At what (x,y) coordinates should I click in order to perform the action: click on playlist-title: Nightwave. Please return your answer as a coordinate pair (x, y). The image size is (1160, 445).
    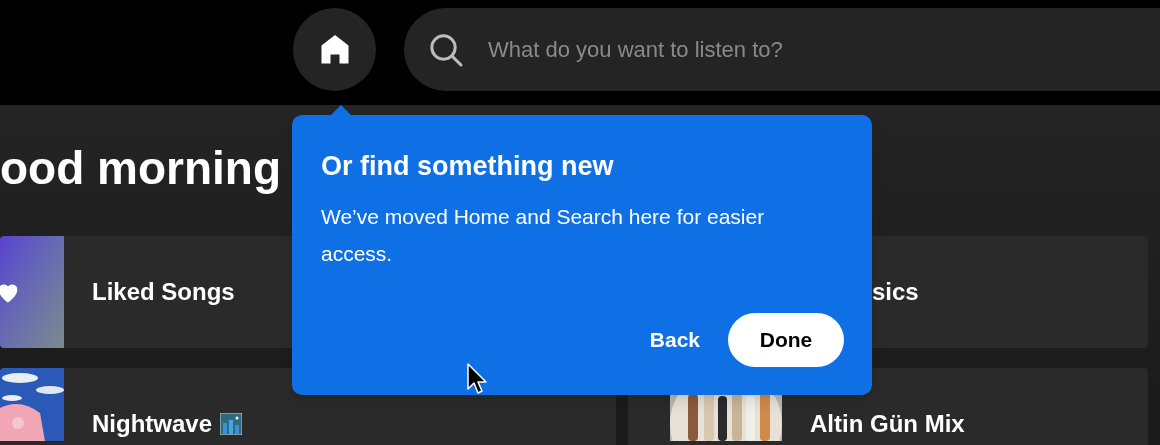
    Looking at the image, I should click on (152, 424).